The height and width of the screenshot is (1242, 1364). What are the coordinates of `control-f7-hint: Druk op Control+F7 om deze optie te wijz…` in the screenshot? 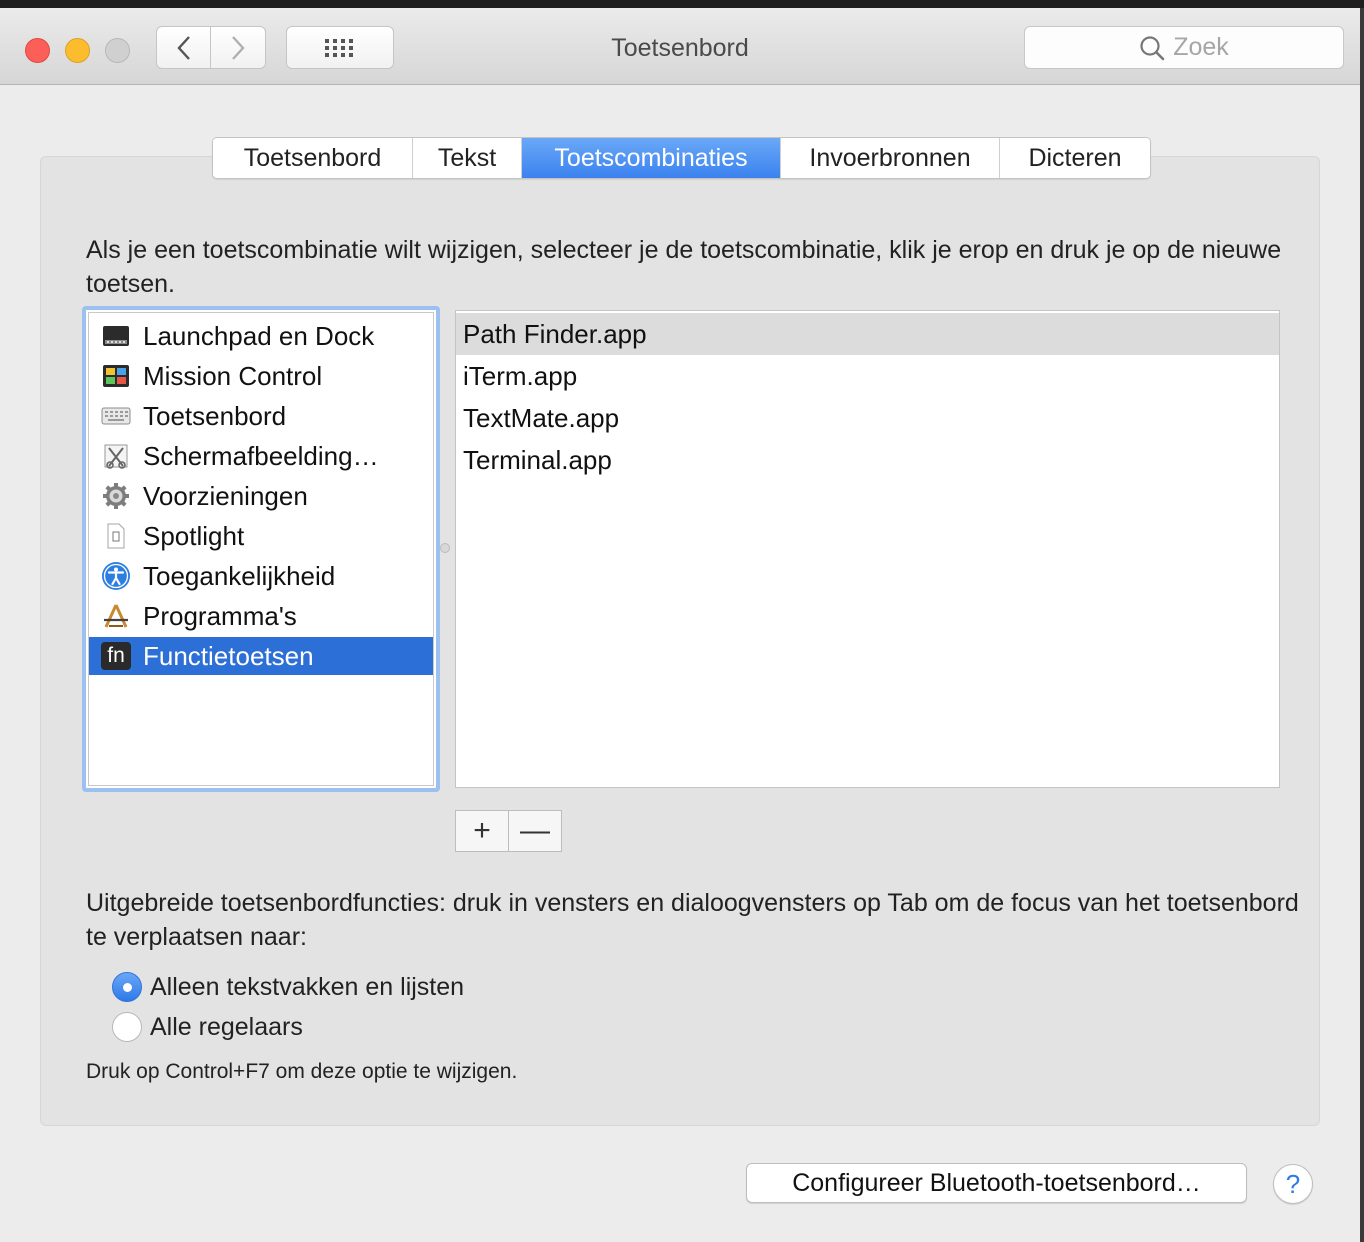 It's located at (302, 1071).